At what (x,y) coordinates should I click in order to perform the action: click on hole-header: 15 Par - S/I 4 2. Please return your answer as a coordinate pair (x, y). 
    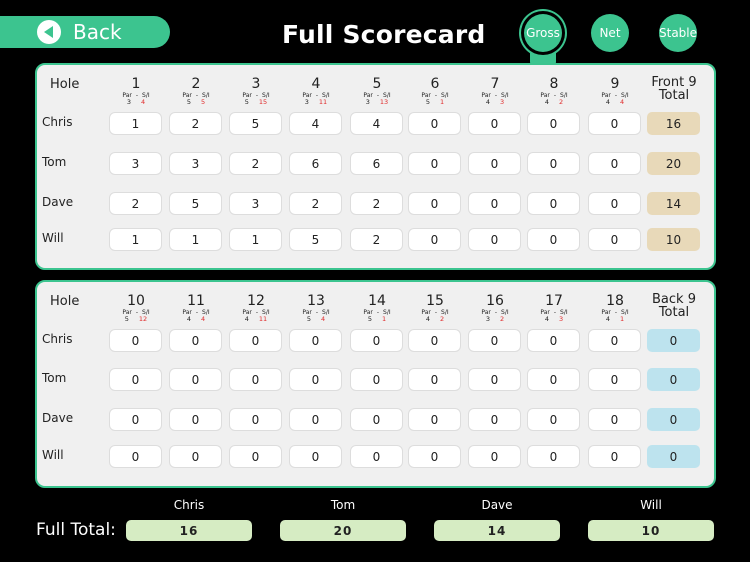
    Looking at the image, I should click on (435, 308).